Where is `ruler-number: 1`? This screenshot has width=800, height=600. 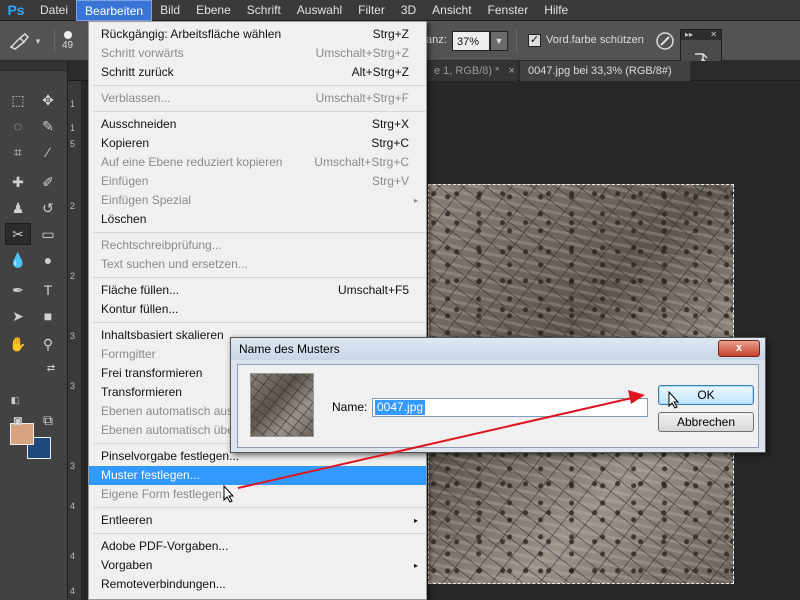
ruler-number: 1 is located at coordinates (73, 104).